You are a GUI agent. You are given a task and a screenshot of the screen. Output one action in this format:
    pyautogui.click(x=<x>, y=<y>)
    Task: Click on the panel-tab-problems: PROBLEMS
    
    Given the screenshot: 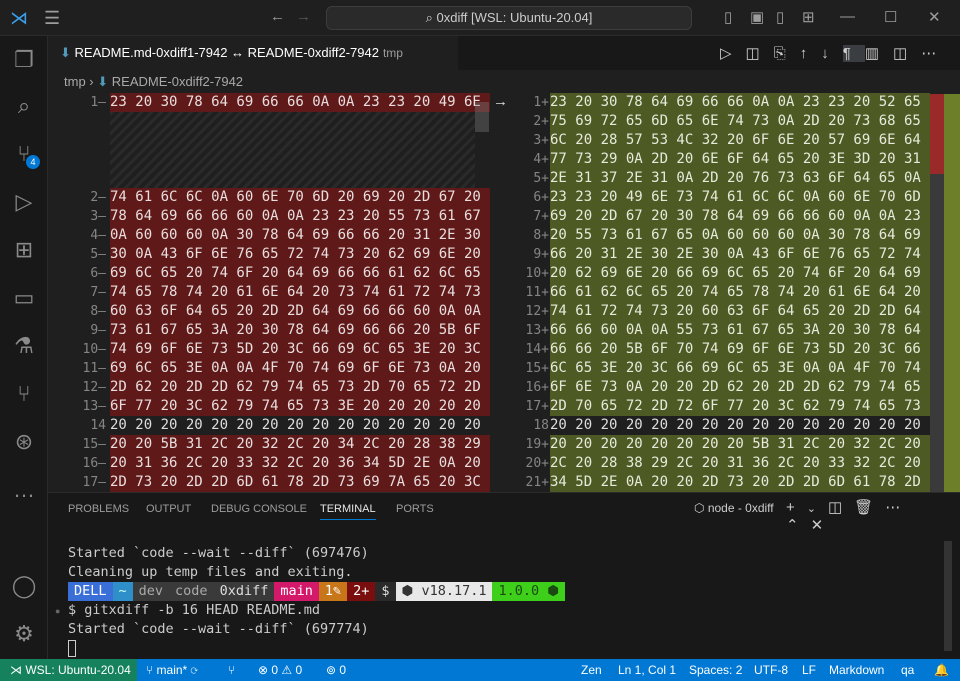 What is the action you would take?
    pyautogui.click(x=98, y=509)
    